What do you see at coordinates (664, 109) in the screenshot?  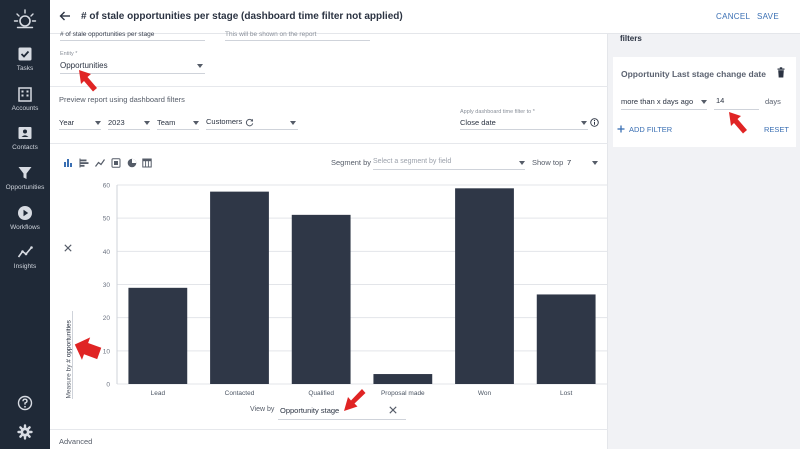 I see `operator-underline` at bounding box center [664, 109].